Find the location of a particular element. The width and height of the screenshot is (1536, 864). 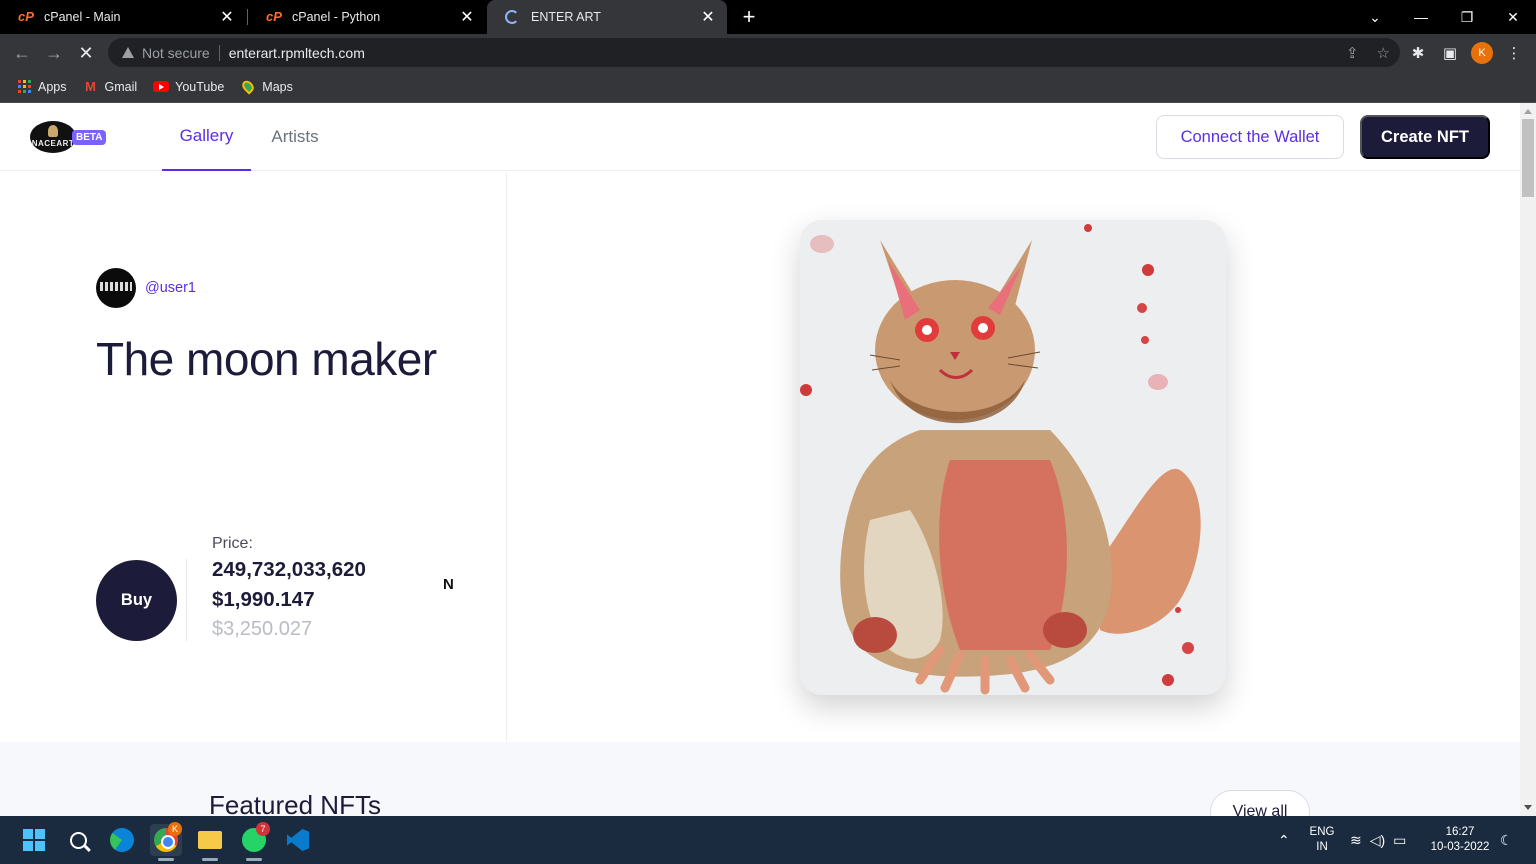

tab-title: cPanel - Main is located at coordinates (82, 17).